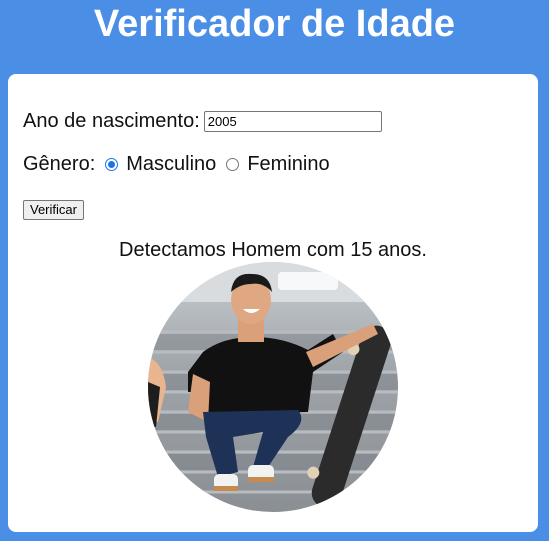 Image resolution: width=549 pixels, height=541 pixels. Describe the element at coordinates (111, 121) in the screenshot. I see `birth-year-label: Ano de nascimento:` at that location.